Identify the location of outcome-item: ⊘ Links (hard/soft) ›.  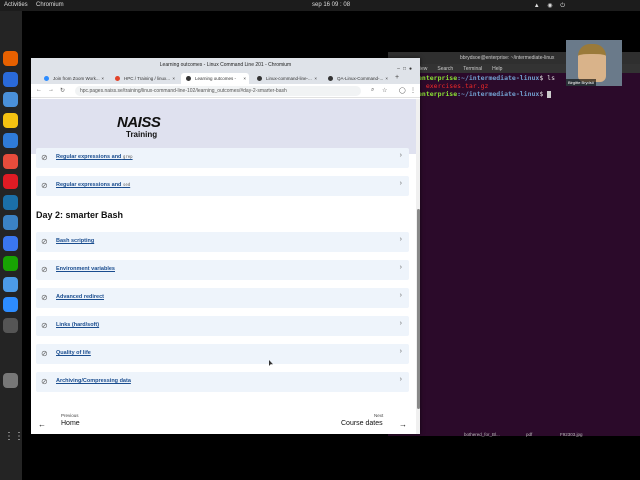
(222, 326).